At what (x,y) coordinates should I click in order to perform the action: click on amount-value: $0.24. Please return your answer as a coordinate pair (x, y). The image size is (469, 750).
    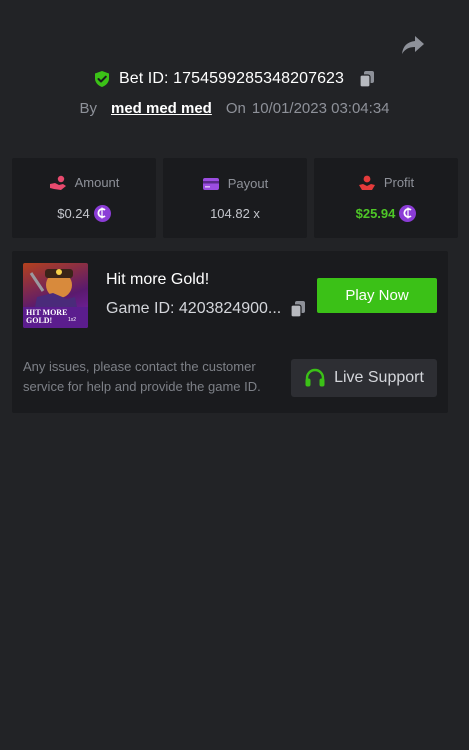
    Looking at the image, I should click on (73, 213).